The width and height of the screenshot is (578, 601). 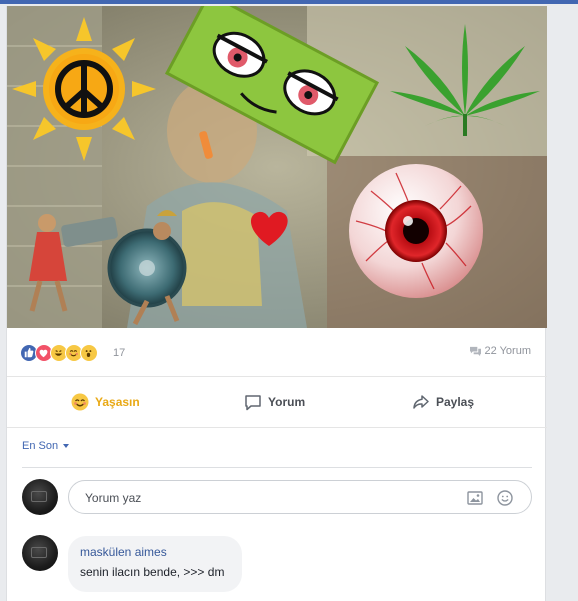 I want to click on sort-label: En Son, so click(x=40, y=446).